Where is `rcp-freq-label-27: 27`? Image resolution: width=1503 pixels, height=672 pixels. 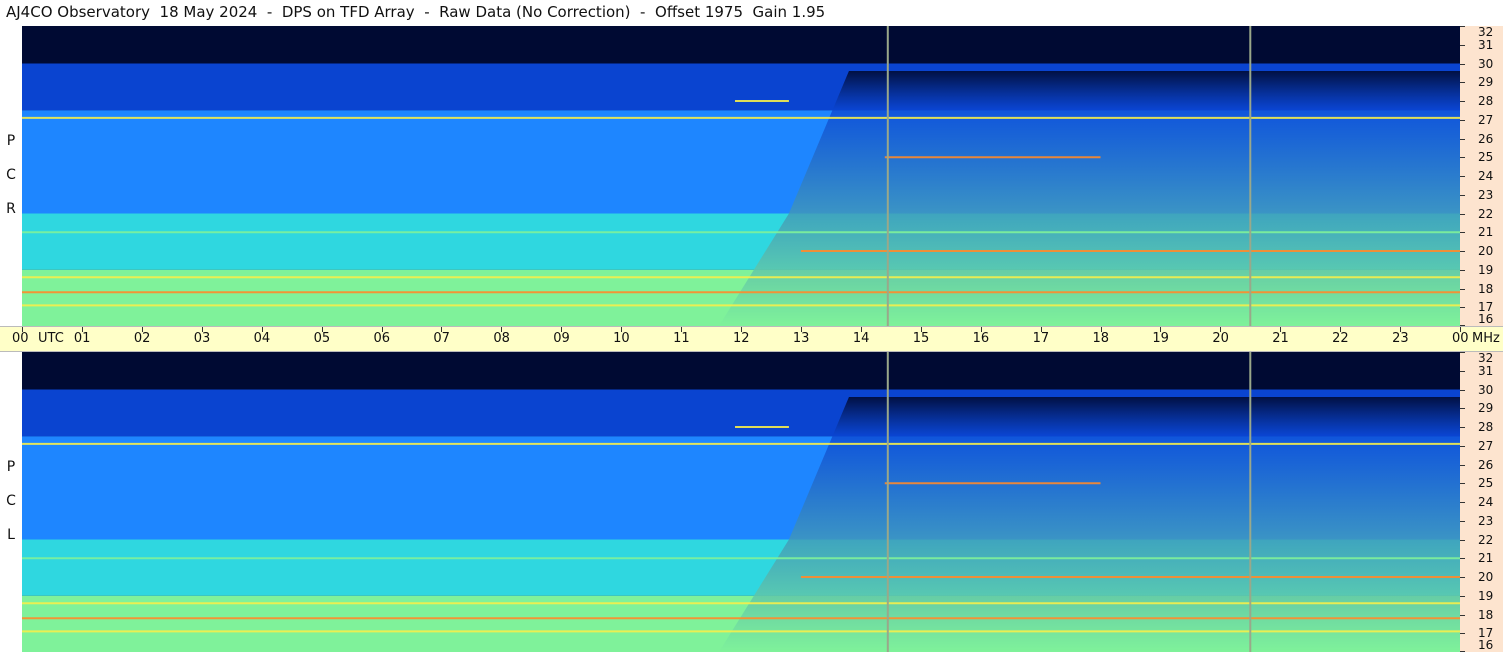
rcp-freq-label-27: 27 is located at coordinates (1486, 119).